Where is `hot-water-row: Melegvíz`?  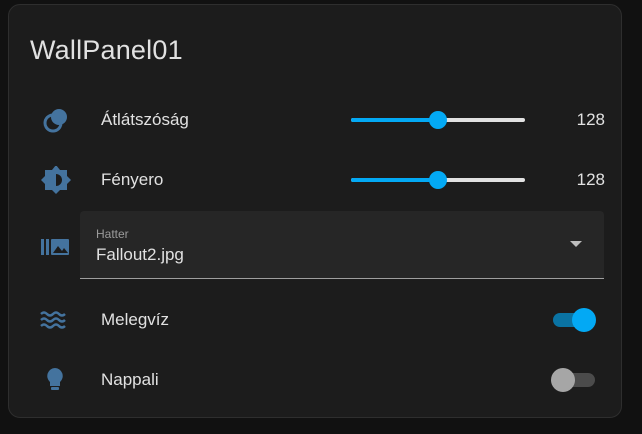 hot-water-row: Melegvíz is located at coordinates (316, 320).